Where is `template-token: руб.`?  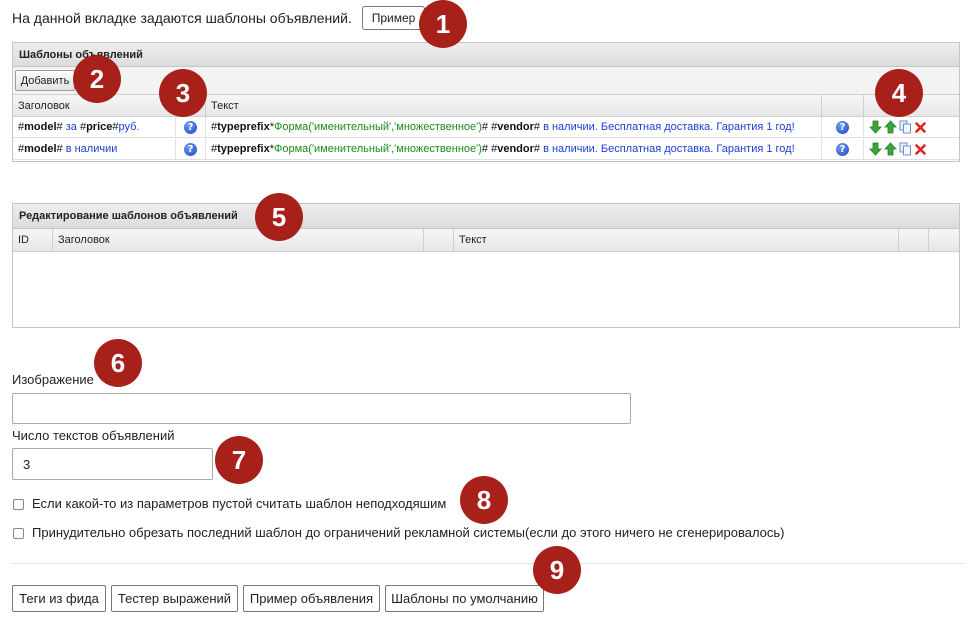 template-token: руб. is located at coordinates (129, 127).